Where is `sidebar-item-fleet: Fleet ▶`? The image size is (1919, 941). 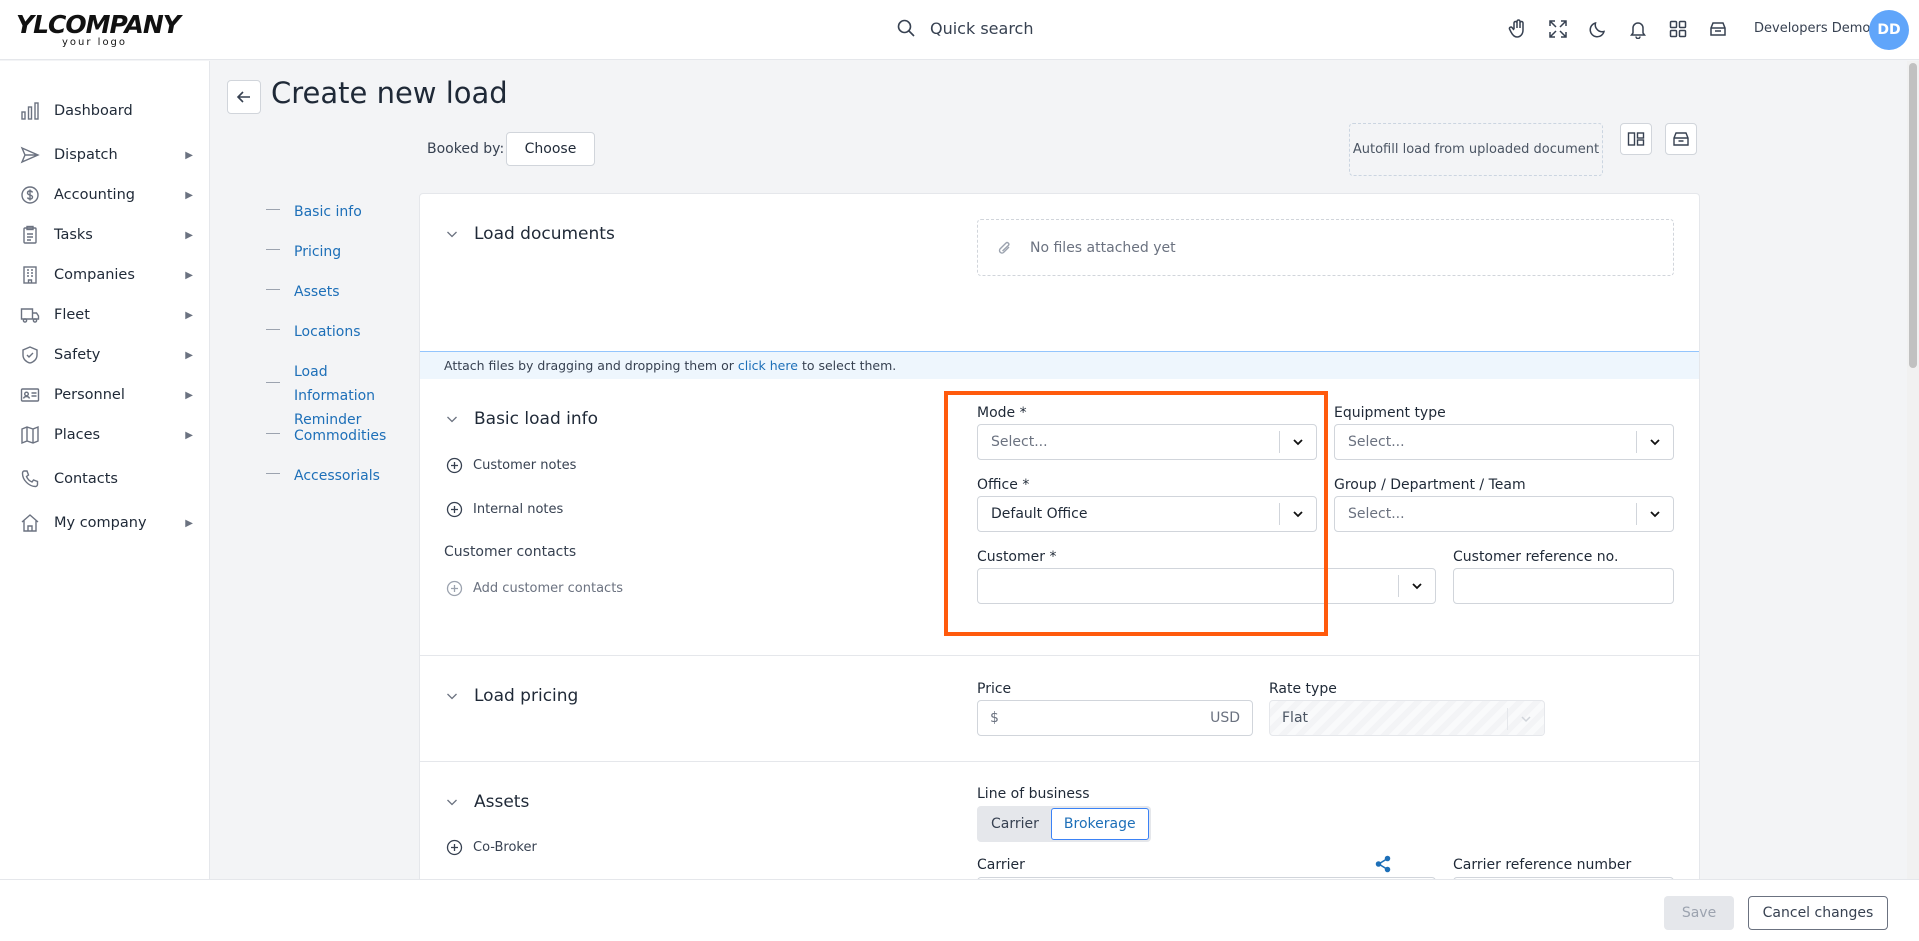
sidebar-item-fleet: Fleet ▶ is located at coordinates (105, 315).